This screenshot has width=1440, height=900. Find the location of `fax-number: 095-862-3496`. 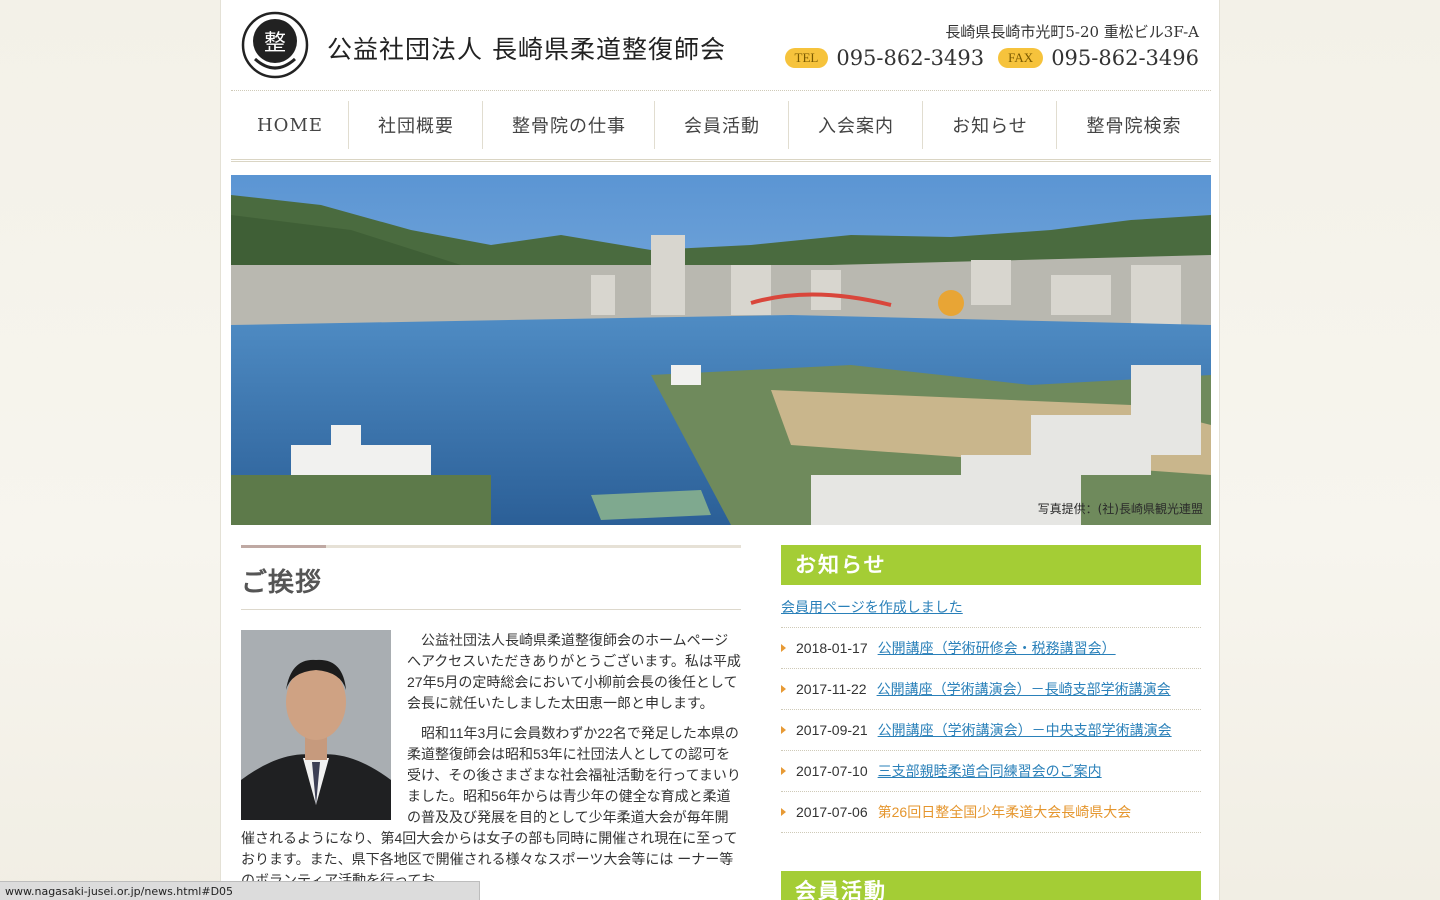

fax-number: 095-862-3496 is located at coordinates (1125, 58).